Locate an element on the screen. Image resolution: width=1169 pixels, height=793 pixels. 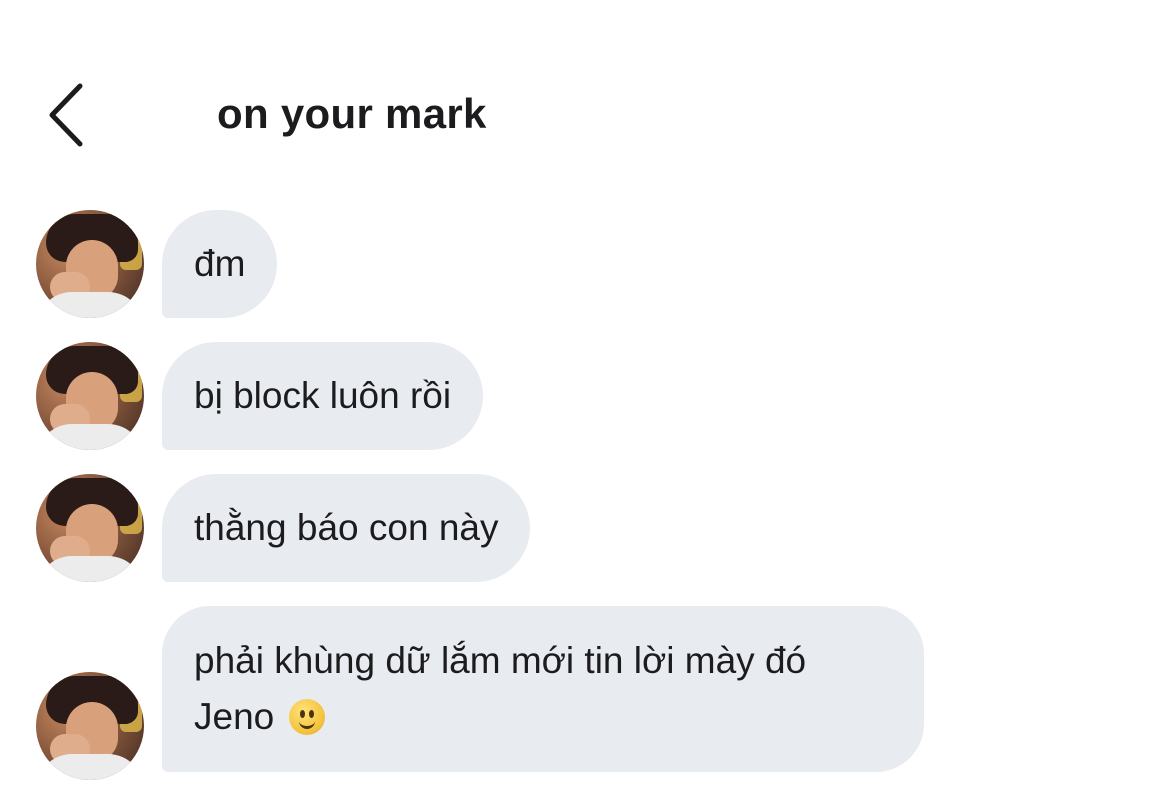
back-button is located at coordinates (68, 115).